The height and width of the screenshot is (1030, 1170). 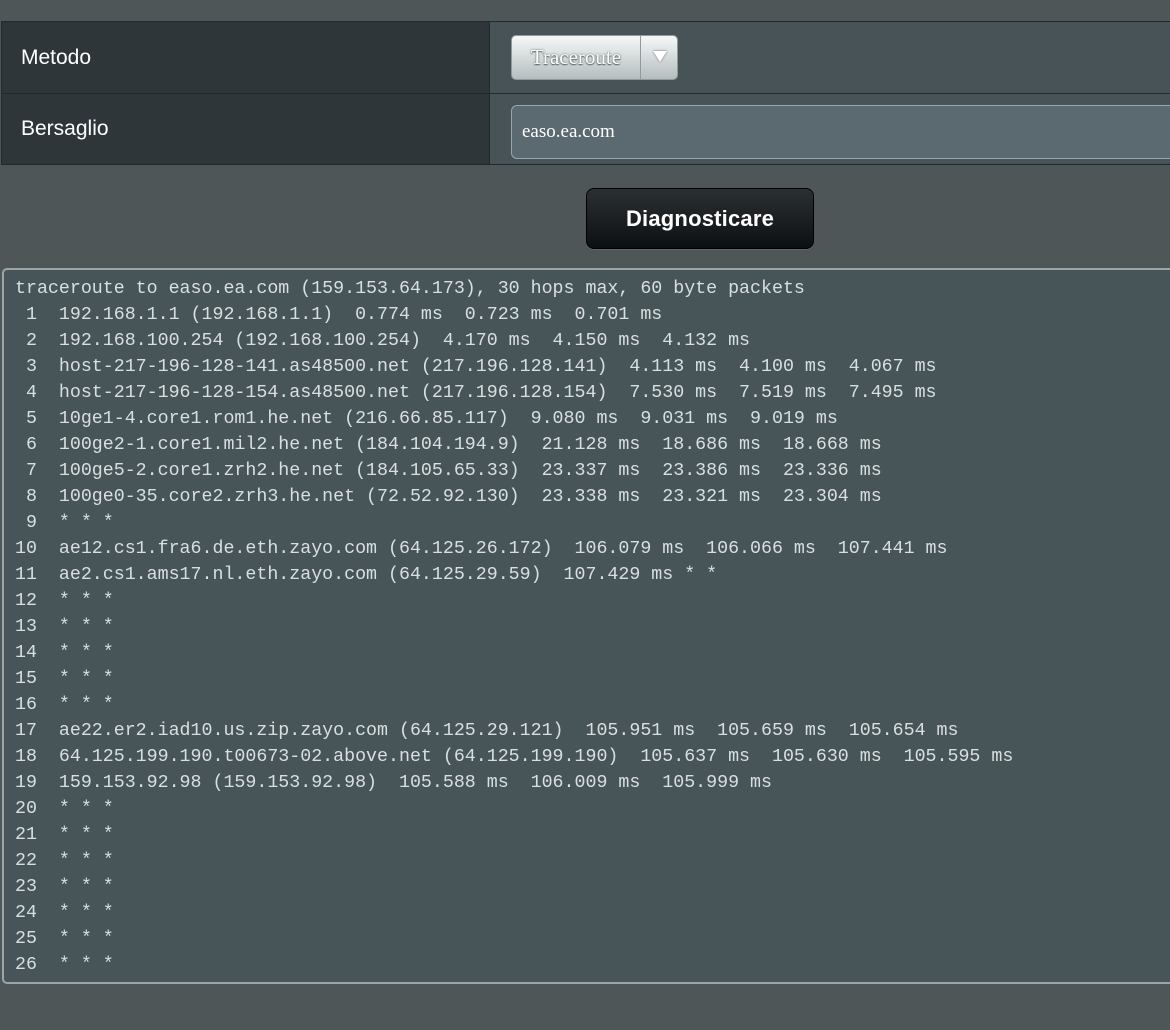 I want to click on output-line: 12 * * *, so click(x=64, y=601).